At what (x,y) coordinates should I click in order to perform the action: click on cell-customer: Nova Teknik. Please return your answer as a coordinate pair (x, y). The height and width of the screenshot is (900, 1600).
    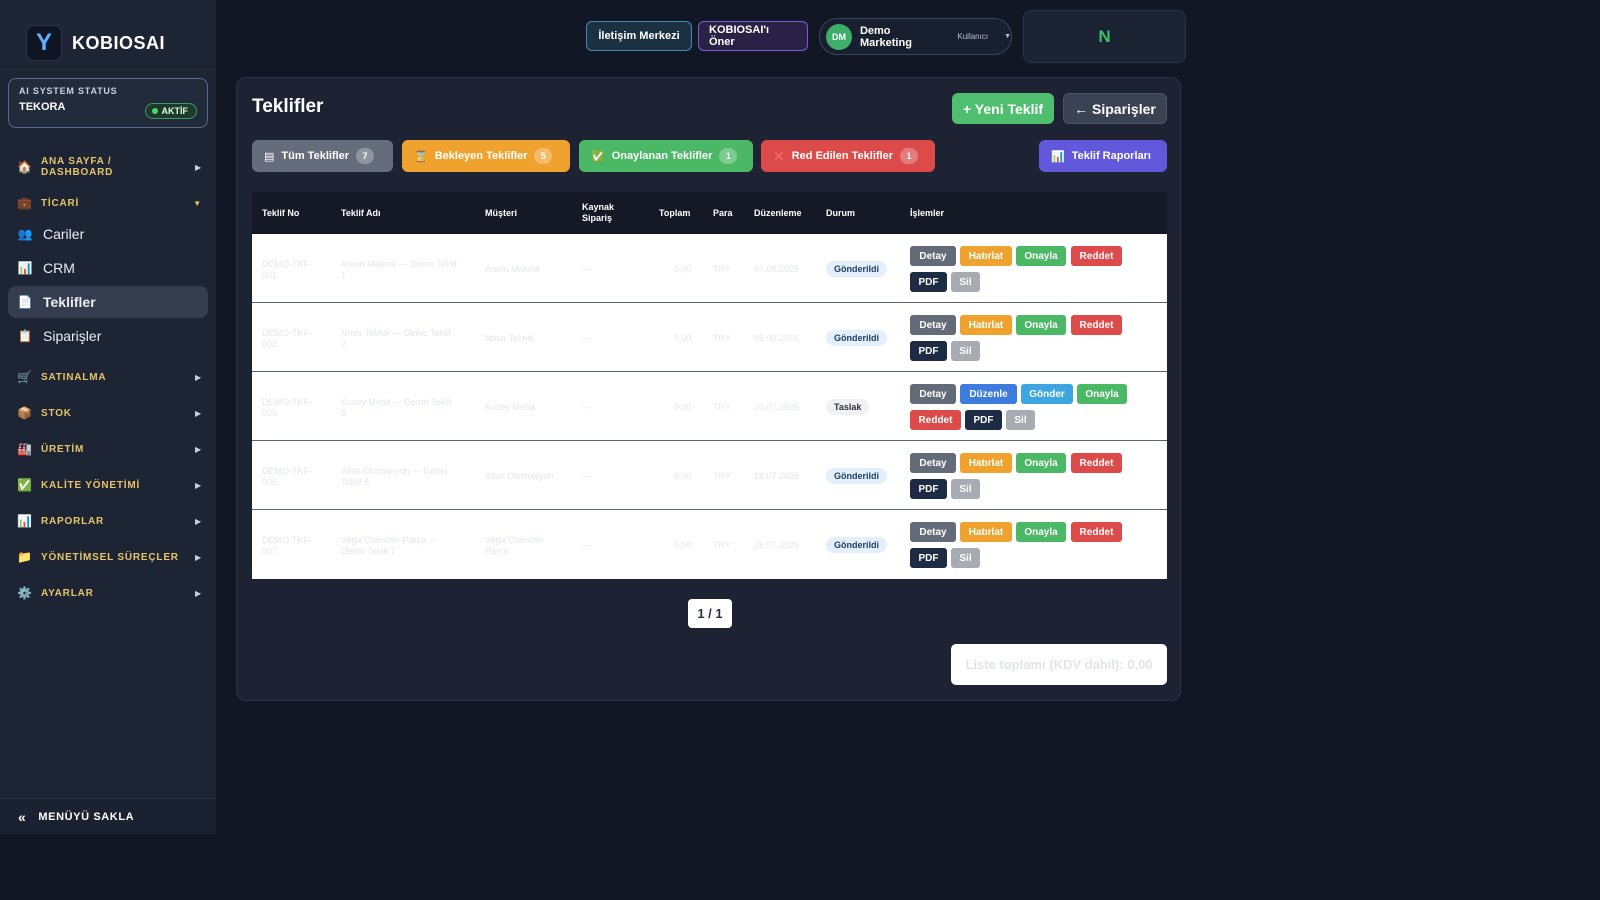
    Looking at the image, I should click on (509, 338).